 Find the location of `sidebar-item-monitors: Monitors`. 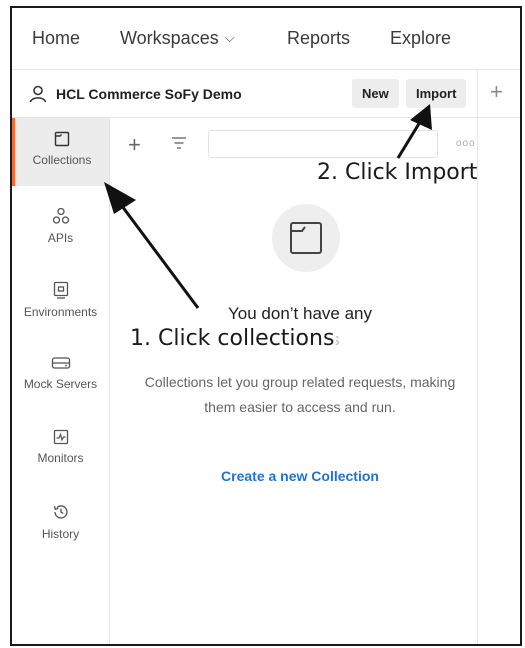

sidebar-item-monitors: Monitors is located at coordinates (60, 450).